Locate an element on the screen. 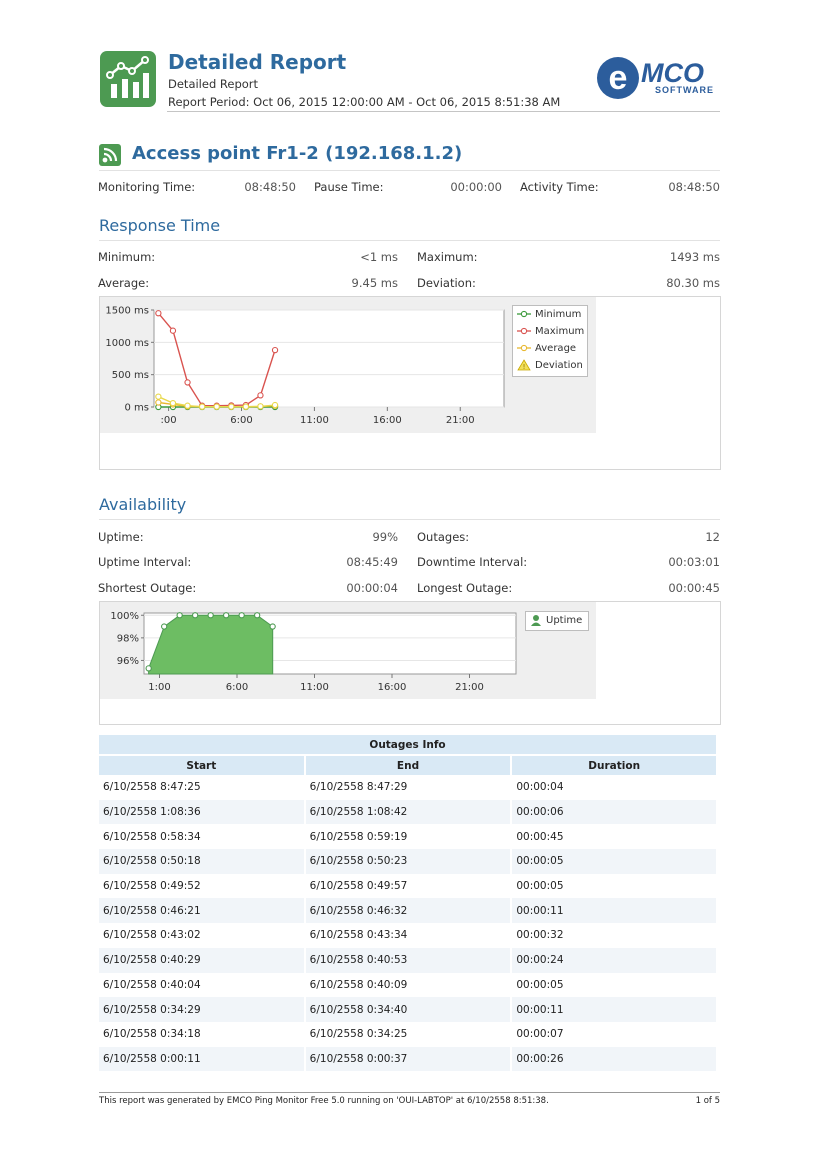 The height and width of the screenshot is (1158, 819). response-dev-value: 80.30 ms is located at coordinates (693, 283).